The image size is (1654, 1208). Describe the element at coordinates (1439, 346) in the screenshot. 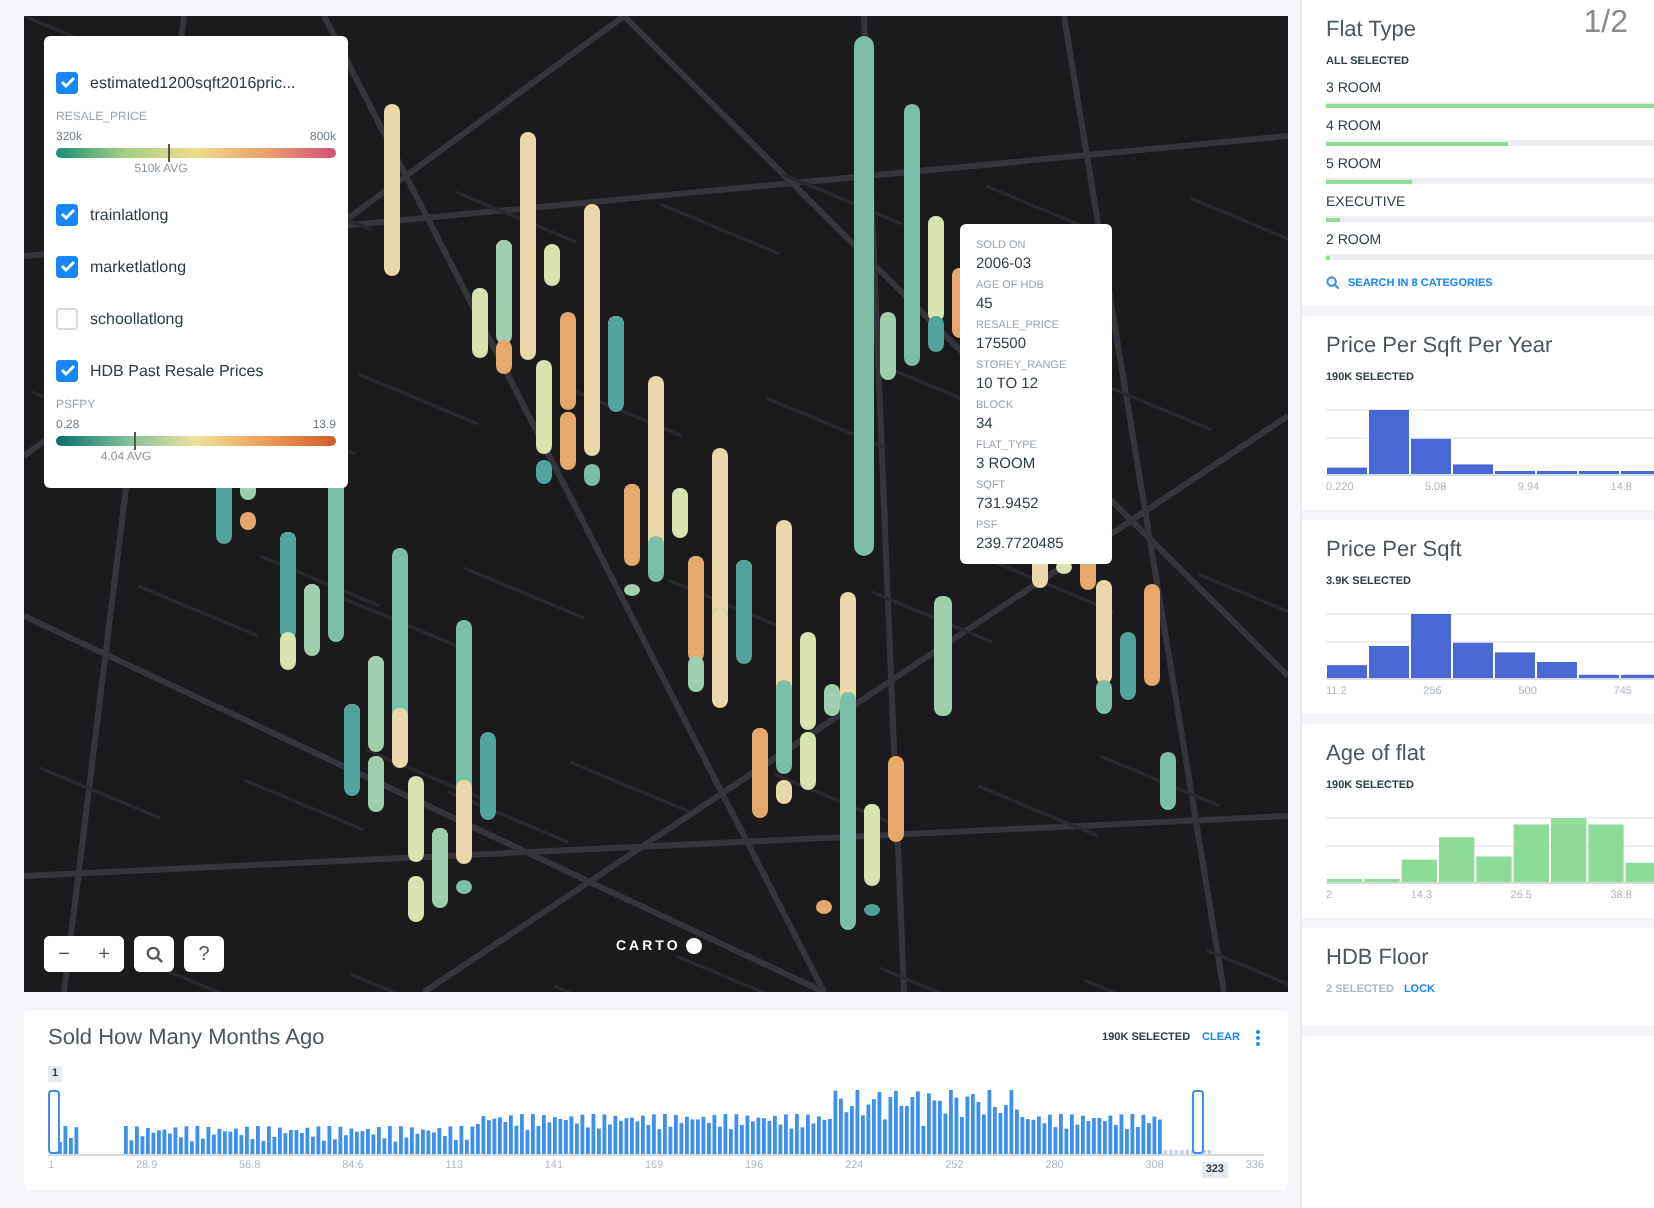

I see `widget-title: Price Per Sqft Per Year` at that location.